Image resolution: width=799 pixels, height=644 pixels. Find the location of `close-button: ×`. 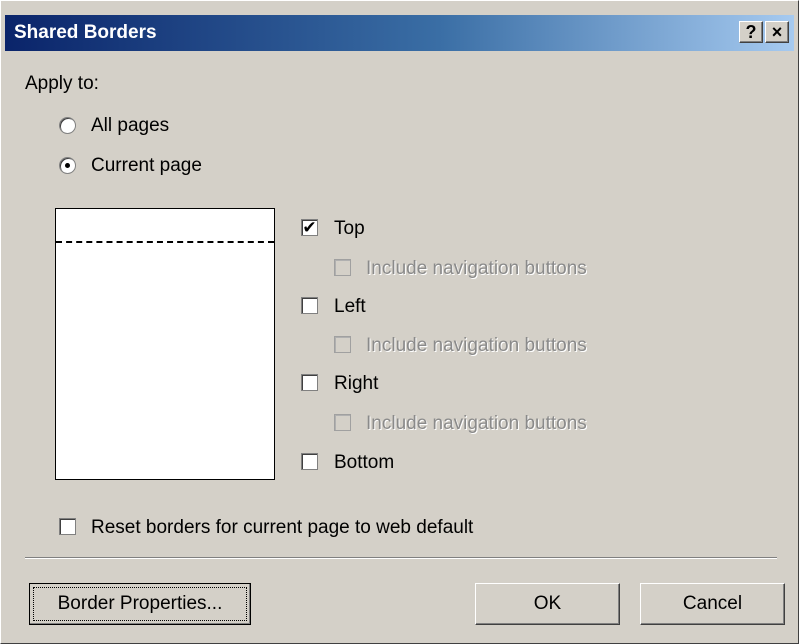

close-button: × is located at coordinates (777, 32).